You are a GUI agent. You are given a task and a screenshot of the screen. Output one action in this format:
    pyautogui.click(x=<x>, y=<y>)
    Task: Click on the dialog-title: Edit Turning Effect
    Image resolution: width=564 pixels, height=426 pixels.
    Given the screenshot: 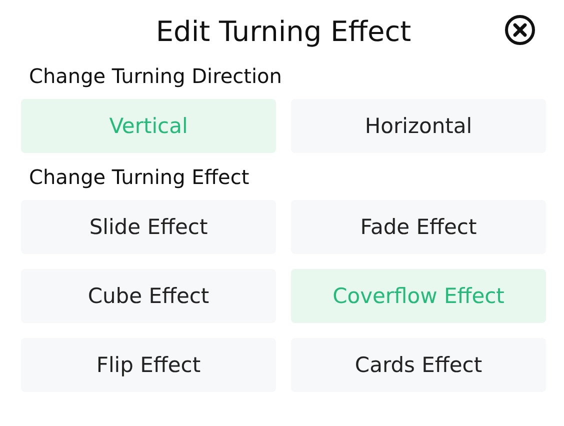 What is the action you would take?
    pyautogui.click(x=284, y=31)
    